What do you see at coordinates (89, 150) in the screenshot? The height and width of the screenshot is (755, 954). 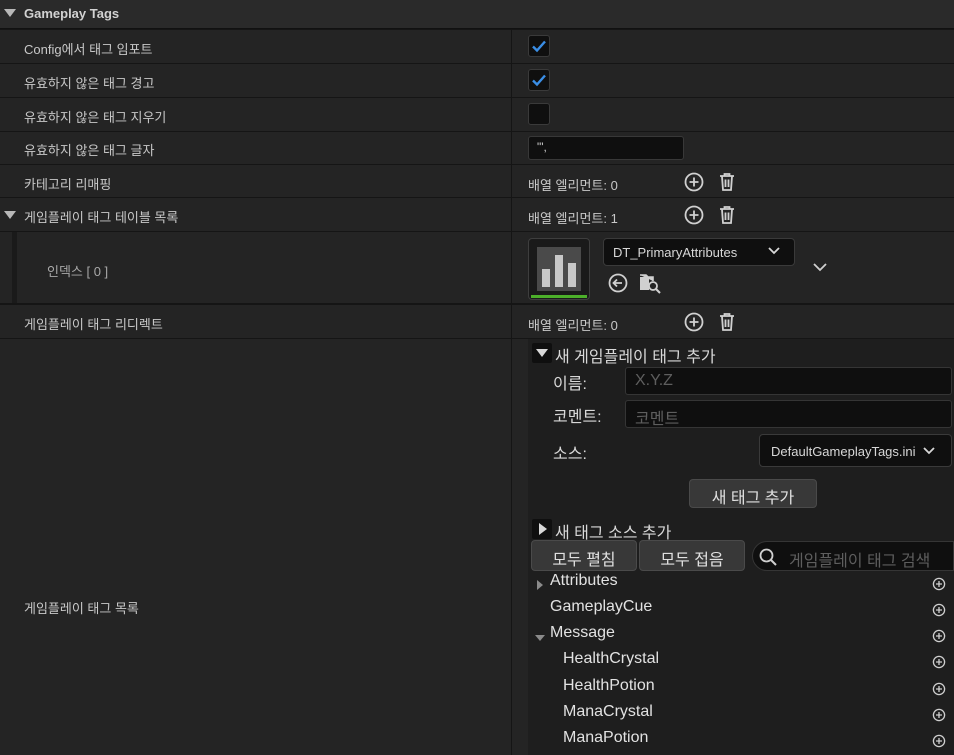 I see `invalid-chars-label: 유효하지 않은 태그 글자` at bounding box center [89, 150].